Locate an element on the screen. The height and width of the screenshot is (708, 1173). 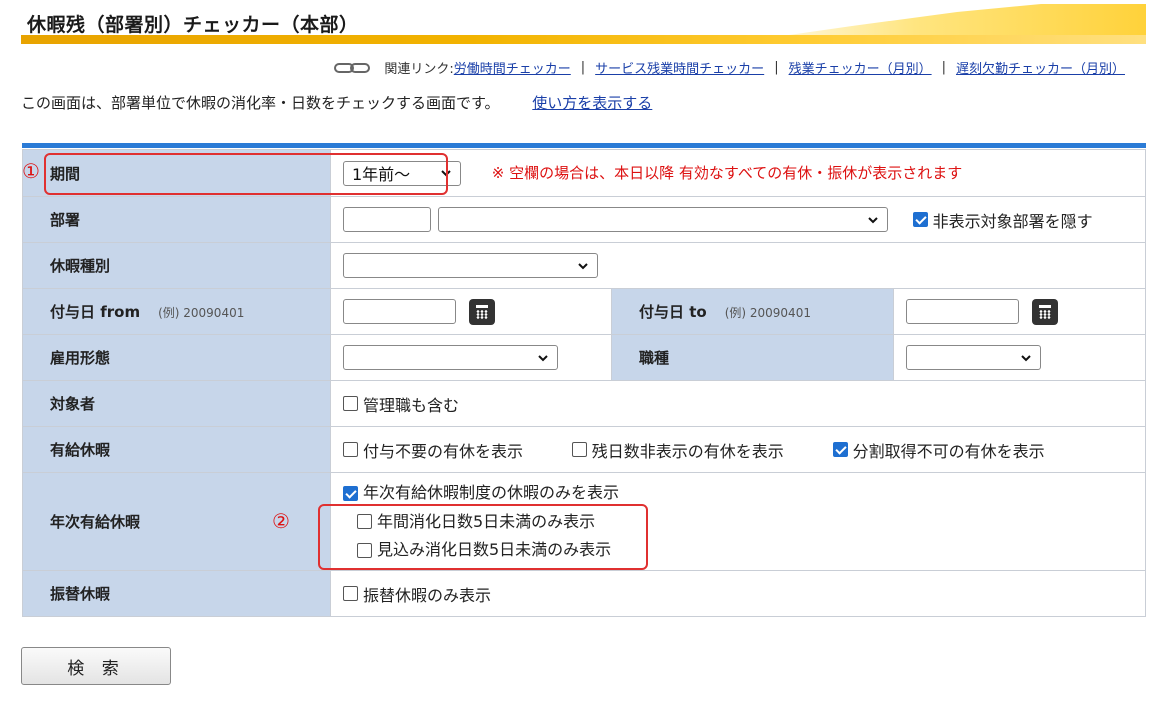
leave-type-select is located at coordinates (470, 265).